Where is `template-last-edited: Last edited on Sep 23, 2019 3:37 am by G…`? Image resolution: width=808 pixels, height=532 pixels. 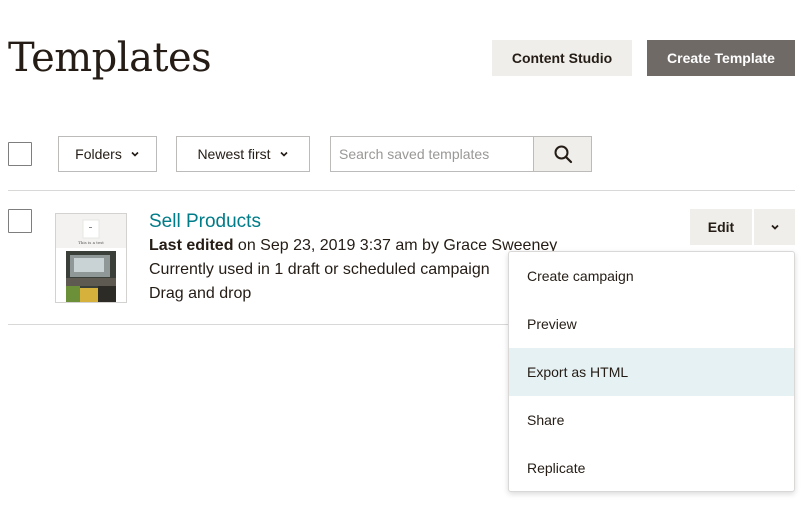
template-last-edited: Last edited on Sep 23, 2019 3:37 am by G… is located at coordinates (353, 246).